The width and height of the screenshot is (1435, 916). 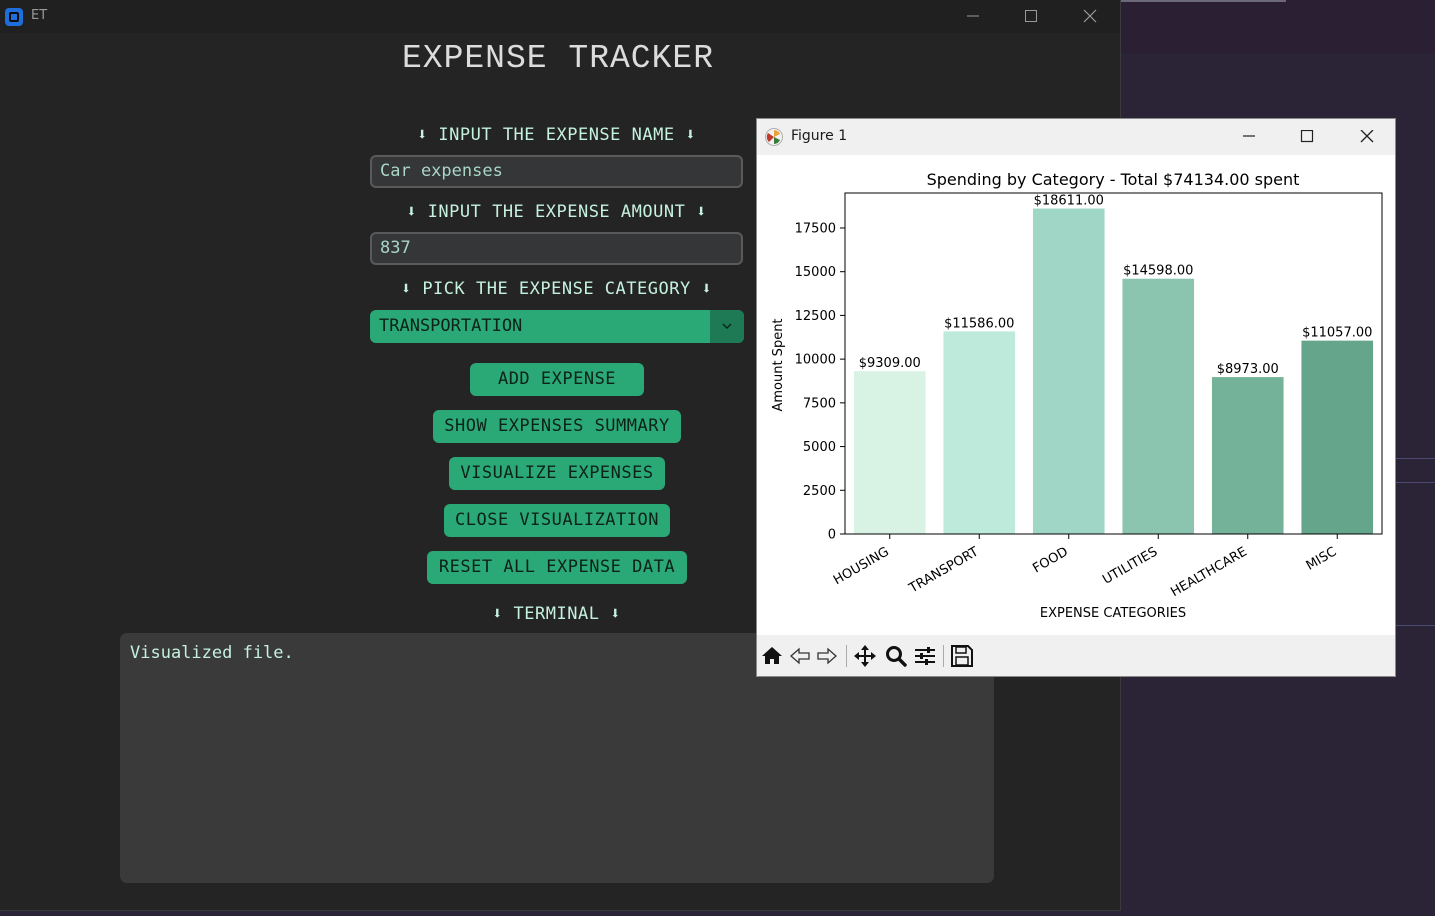 What do you see at coordinates (558, 58) in the screenshot?
I see `page-title: EXPENSE TRACKER` at bounding box center [558, 58].